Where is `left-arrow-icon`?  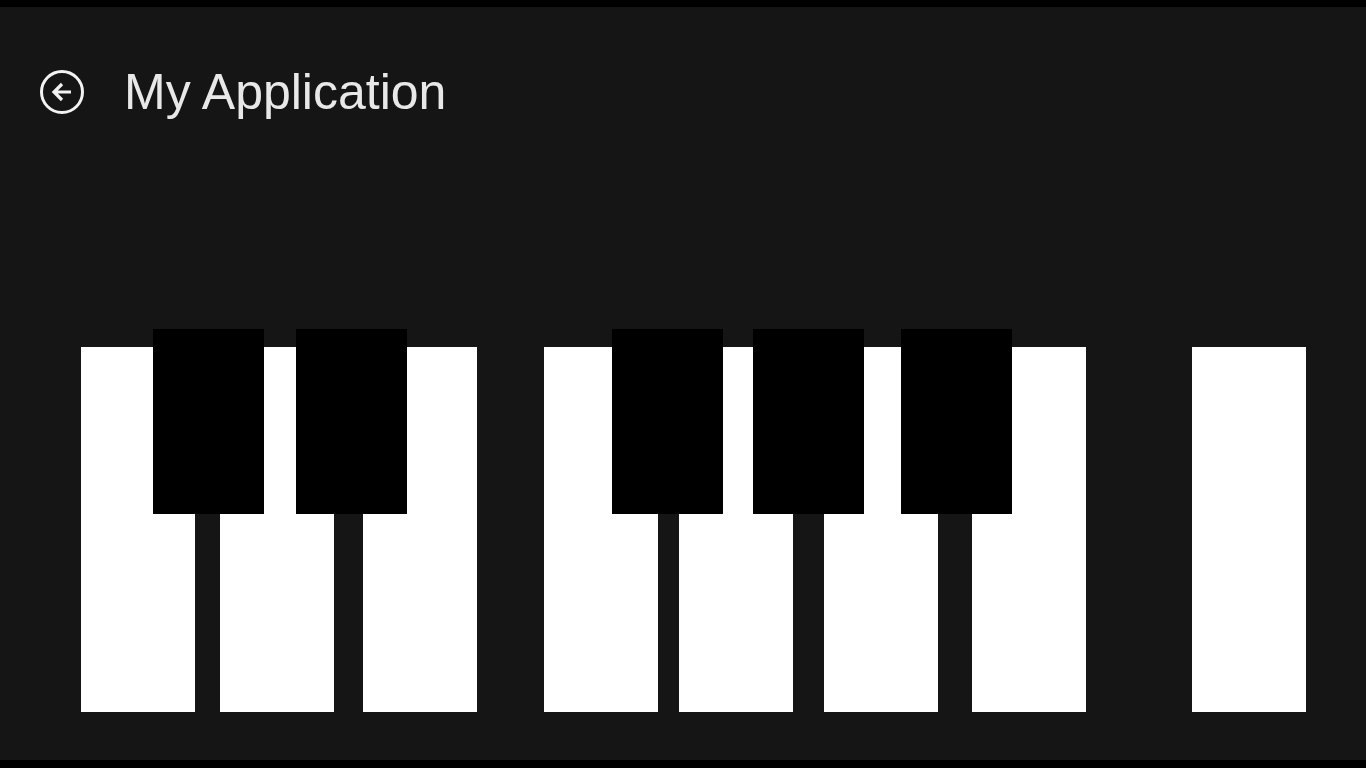 left-arrow-icon is located at coordinates (62, 92).